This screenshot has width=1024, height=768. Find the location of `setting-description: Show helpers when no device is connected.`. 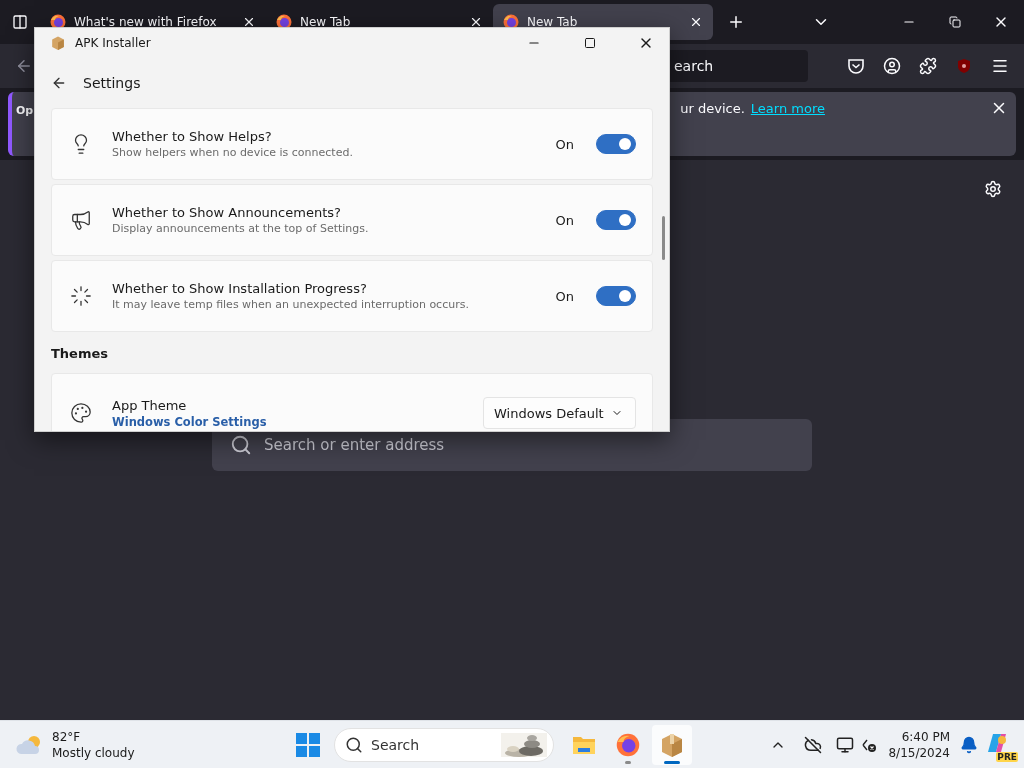

setting-description: Show helpers when no device is connected. is located at coordinates (233, 152).